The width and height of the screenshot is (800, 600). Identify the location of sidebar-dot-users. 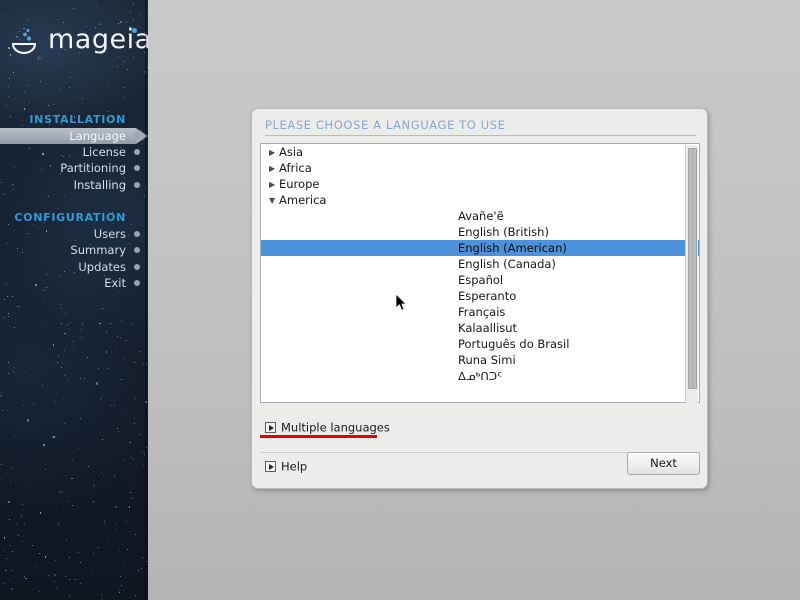
(137, 234).